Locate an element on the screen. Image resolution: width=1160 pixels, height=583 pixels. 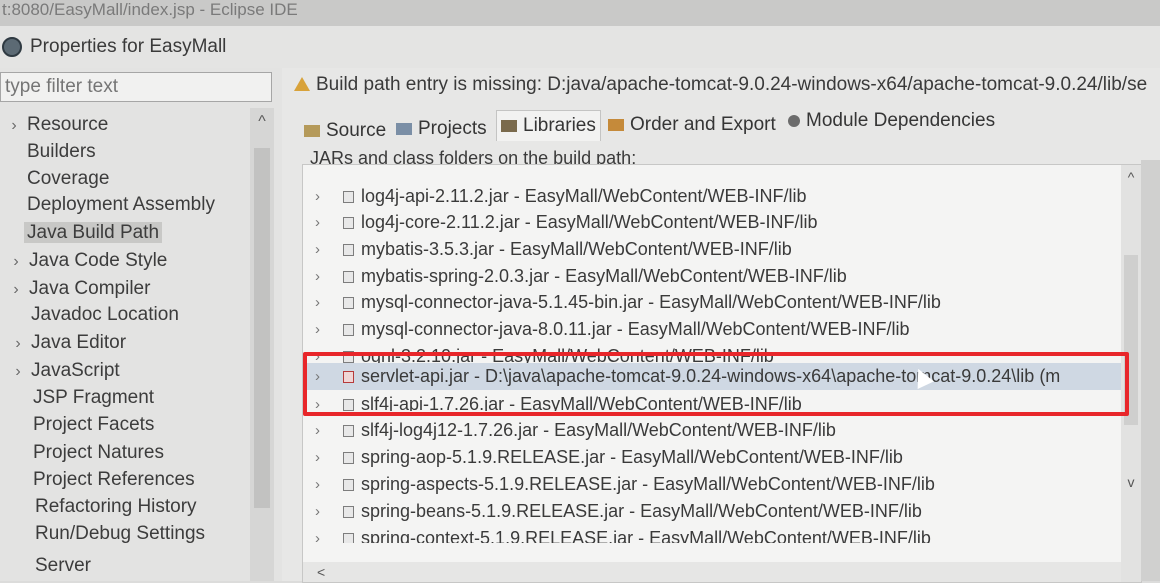
sidebar-item-java-build-path: Java Build Path is located at coordinates (83, 233).